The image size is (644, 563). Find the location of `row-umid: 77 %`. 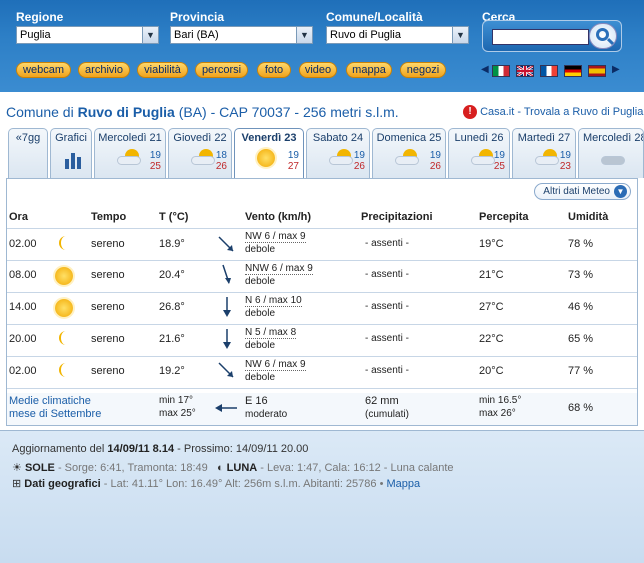

row-umid: 77 % is located at coordinates (581, 371).